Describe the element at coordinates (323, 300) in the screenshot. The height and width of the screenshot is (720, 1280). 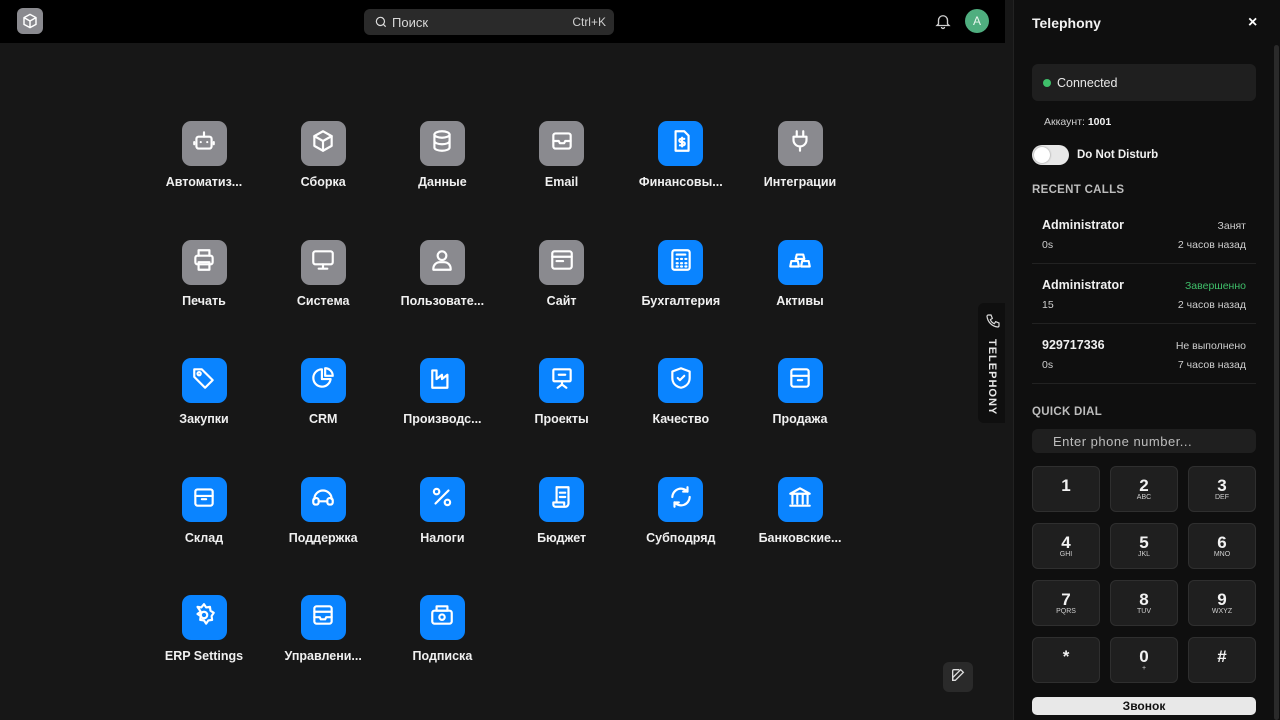
I see `app-label: Система` at that location.